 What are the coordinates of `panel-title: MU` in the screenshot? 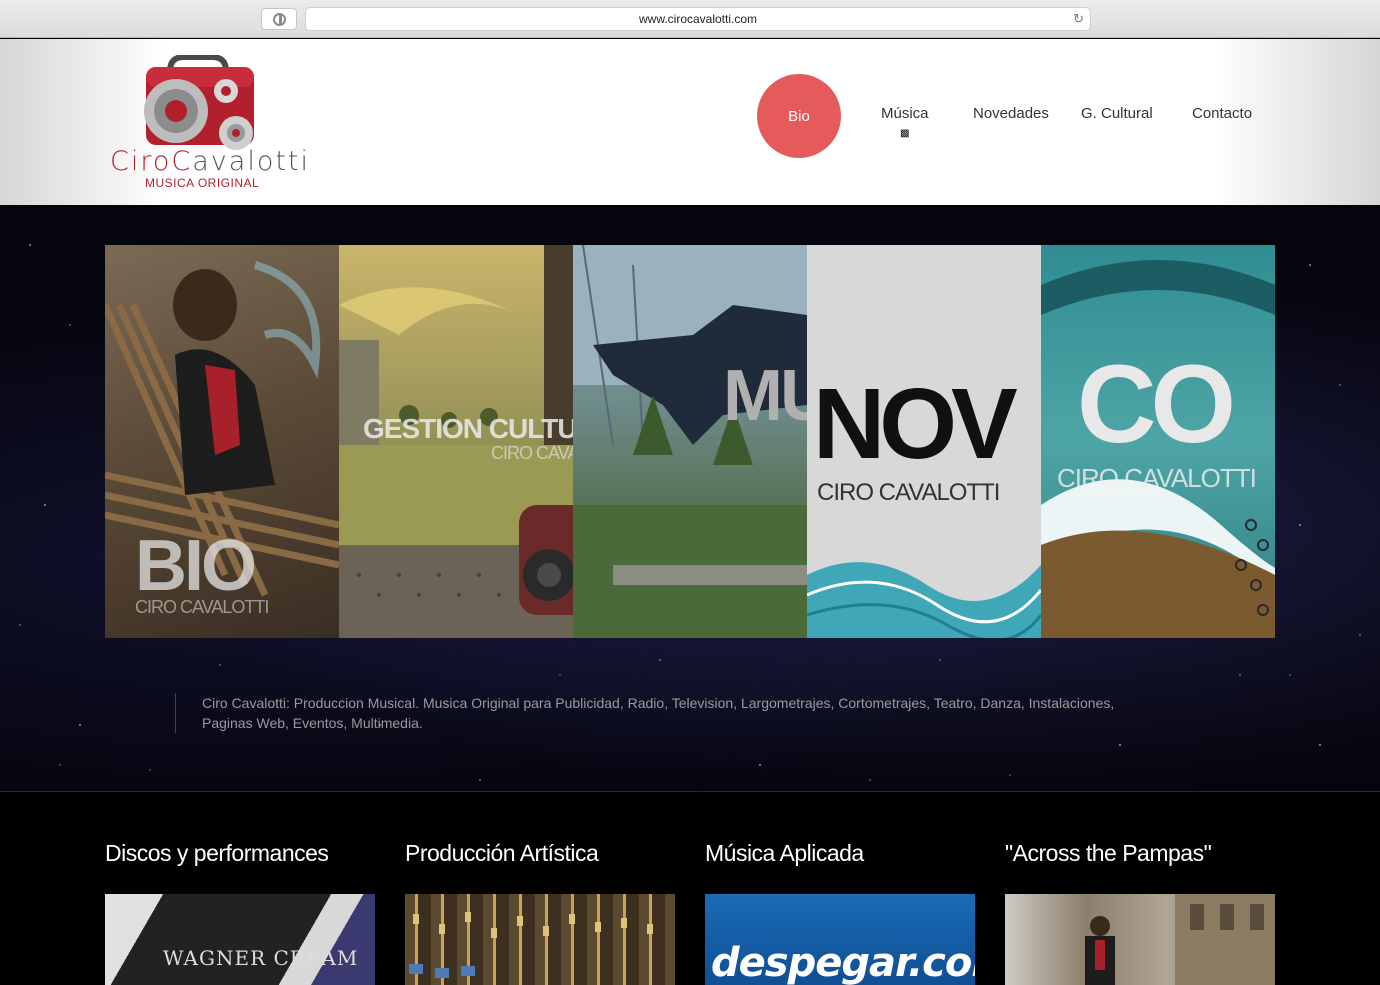 It's located at (765, 396).